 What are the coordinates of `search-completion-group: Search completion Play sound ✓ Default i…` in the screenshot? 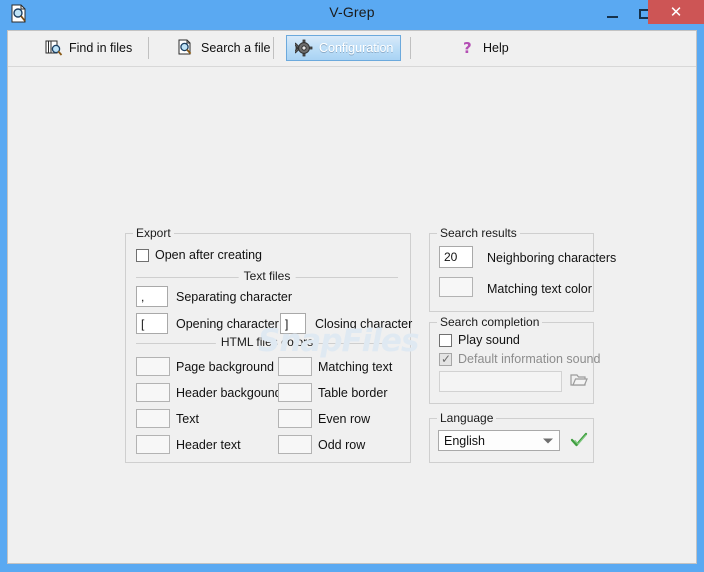 It's located at (514, 359).